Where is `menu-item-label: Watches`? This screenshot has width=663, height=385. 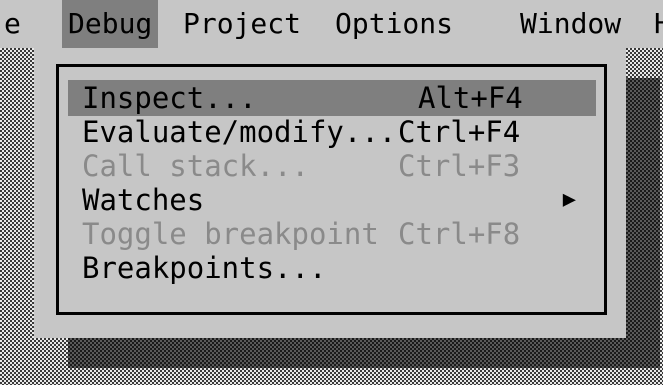
menu-item-label: Watches is located at coordinates (143, 200).